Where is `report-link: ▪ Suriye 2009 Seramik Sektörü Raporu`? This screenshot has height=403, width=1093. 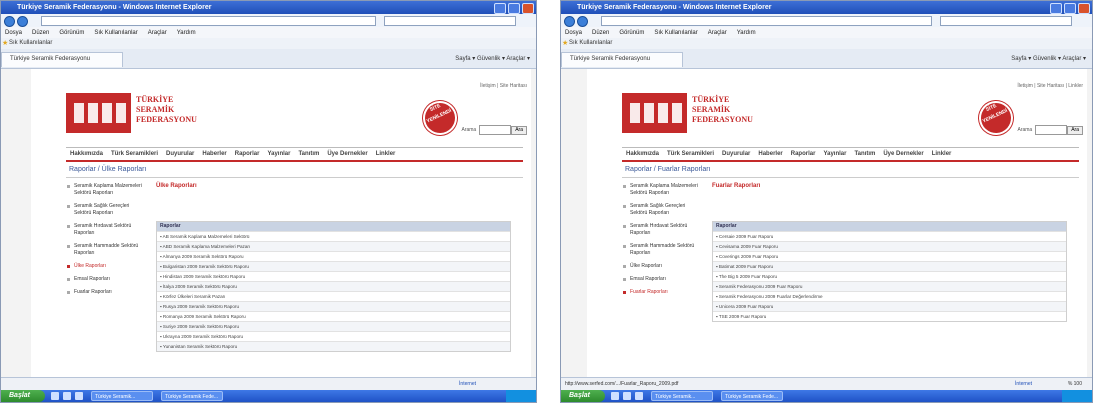 report-link: ▪ Suriye 2009 Seramik Sektörü Raporu is located at coordinates (333, 326).